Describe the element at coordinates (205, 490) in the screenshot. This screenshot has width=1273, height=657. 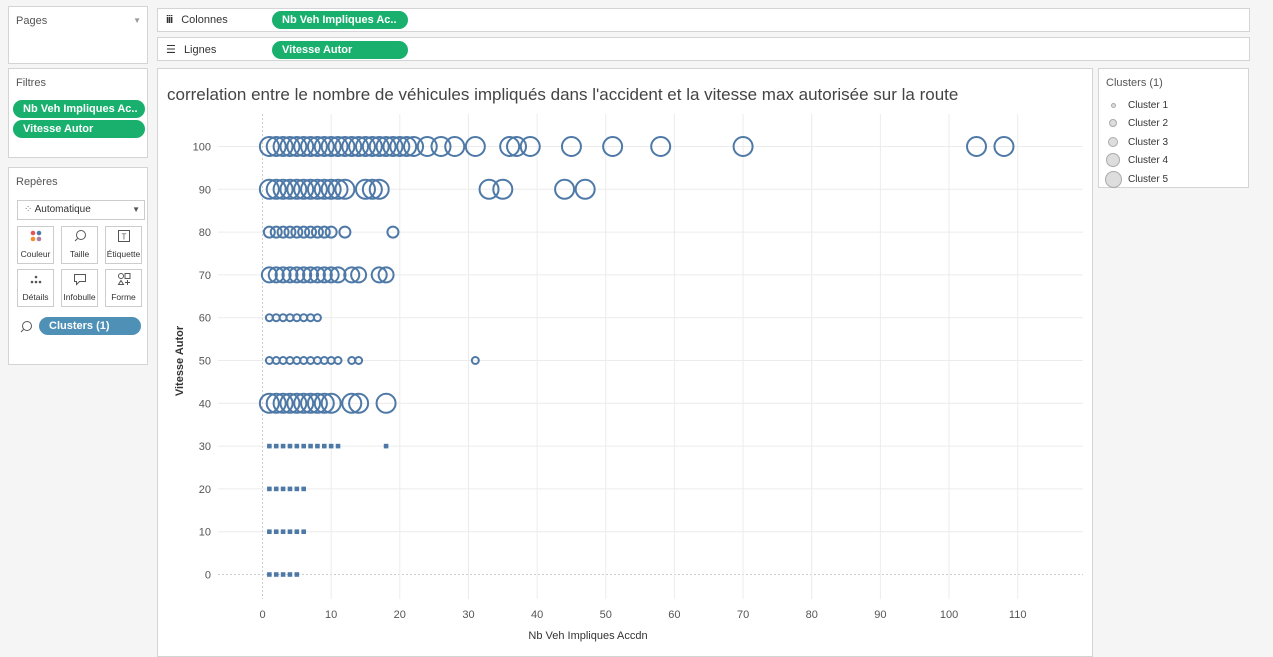
I see `y-tick-label: 20` at that location.